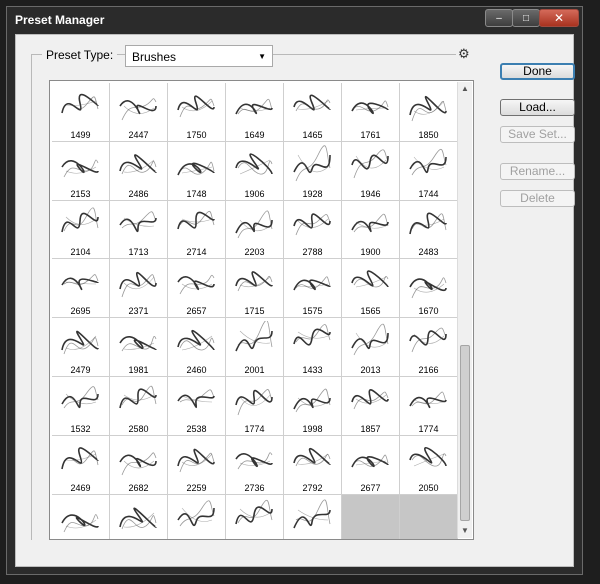 Image resolution: width=600 pixels, height=584 pixels. What do you see at coordinates (313, 347) in the screenshot?
I see `brush-preset-cell: 1433` at bounding box center [313, 347].